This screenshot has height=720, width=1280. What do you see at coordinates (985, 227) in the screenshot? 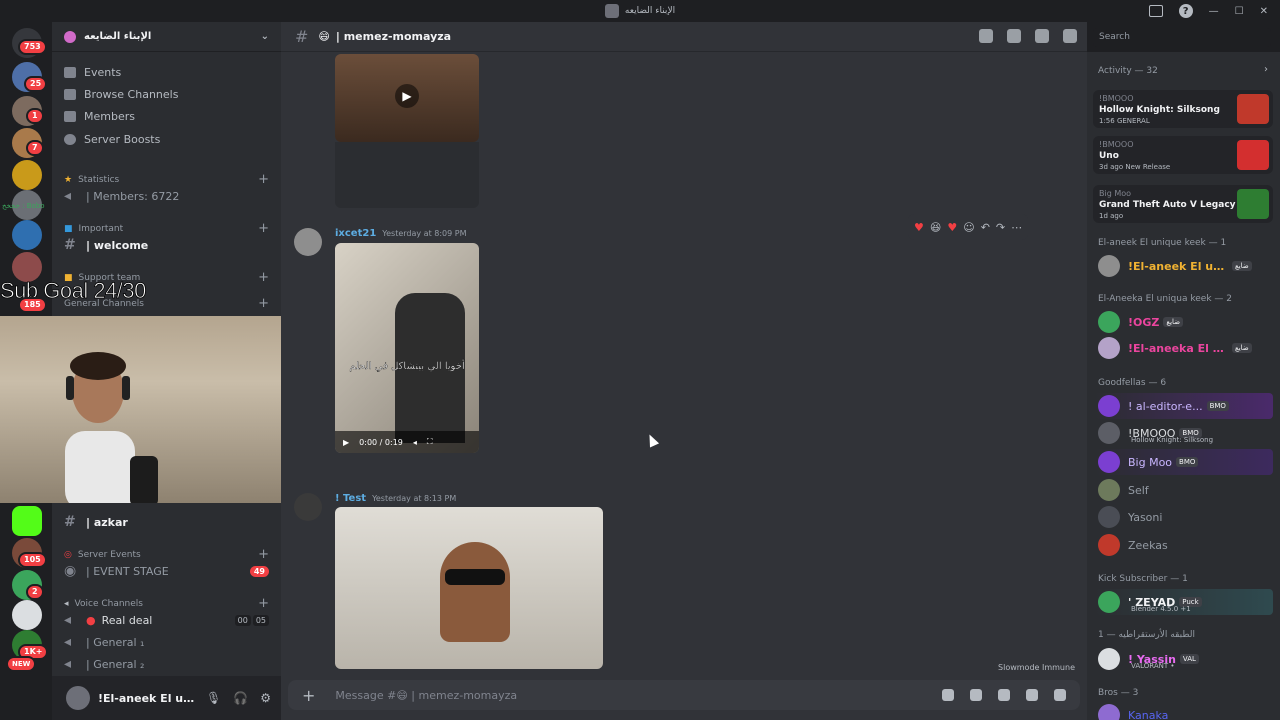
I see `reply-icon: ↶` at bounding box center [985, 227].